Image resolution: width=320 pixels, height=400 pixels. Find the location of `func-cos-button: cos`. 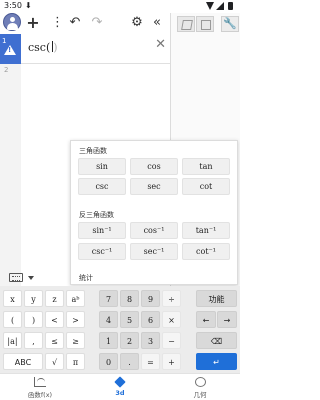

func-cos-button: cos is located at coordinates (154, 166).